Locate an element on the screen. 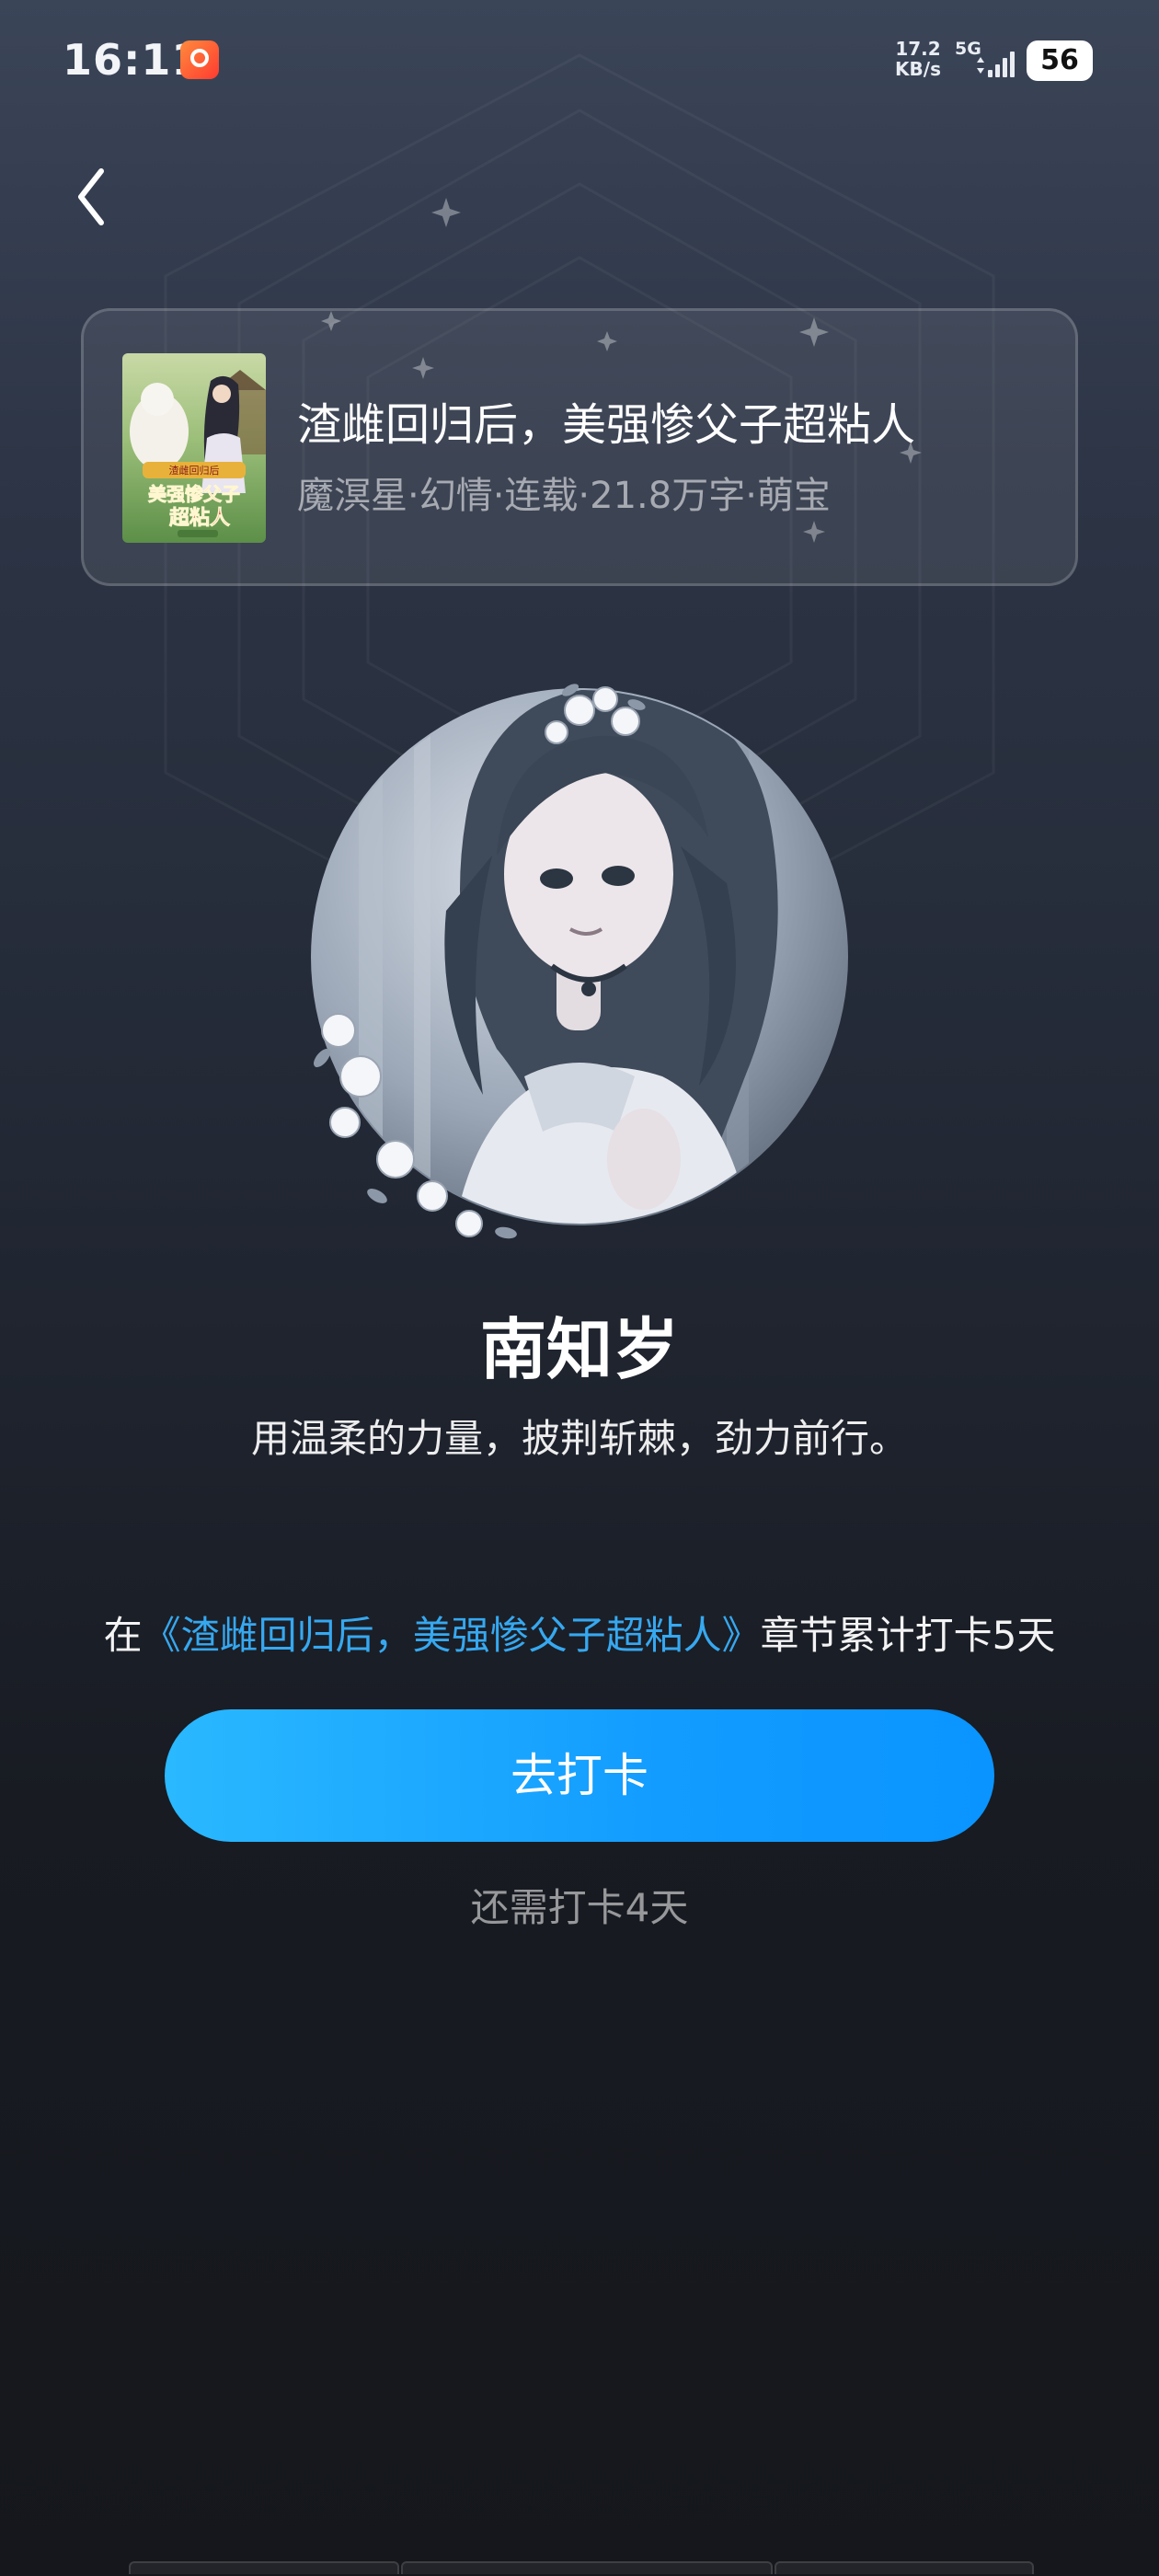 The width and height of the screenshot is (1159, 2576). network-speed-unit: KB/s is located at coordinates (918, 69).